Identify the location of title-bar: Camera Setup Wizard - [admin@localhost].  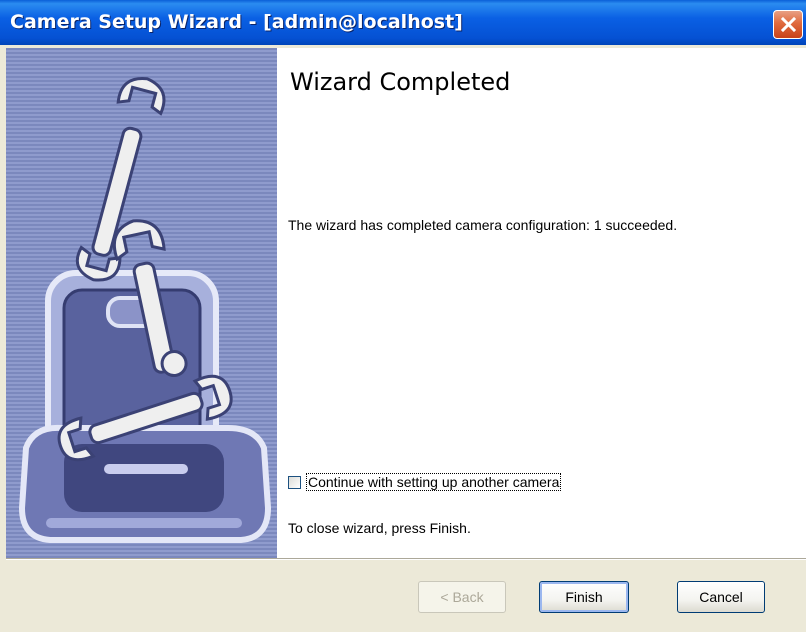
(403, 22).